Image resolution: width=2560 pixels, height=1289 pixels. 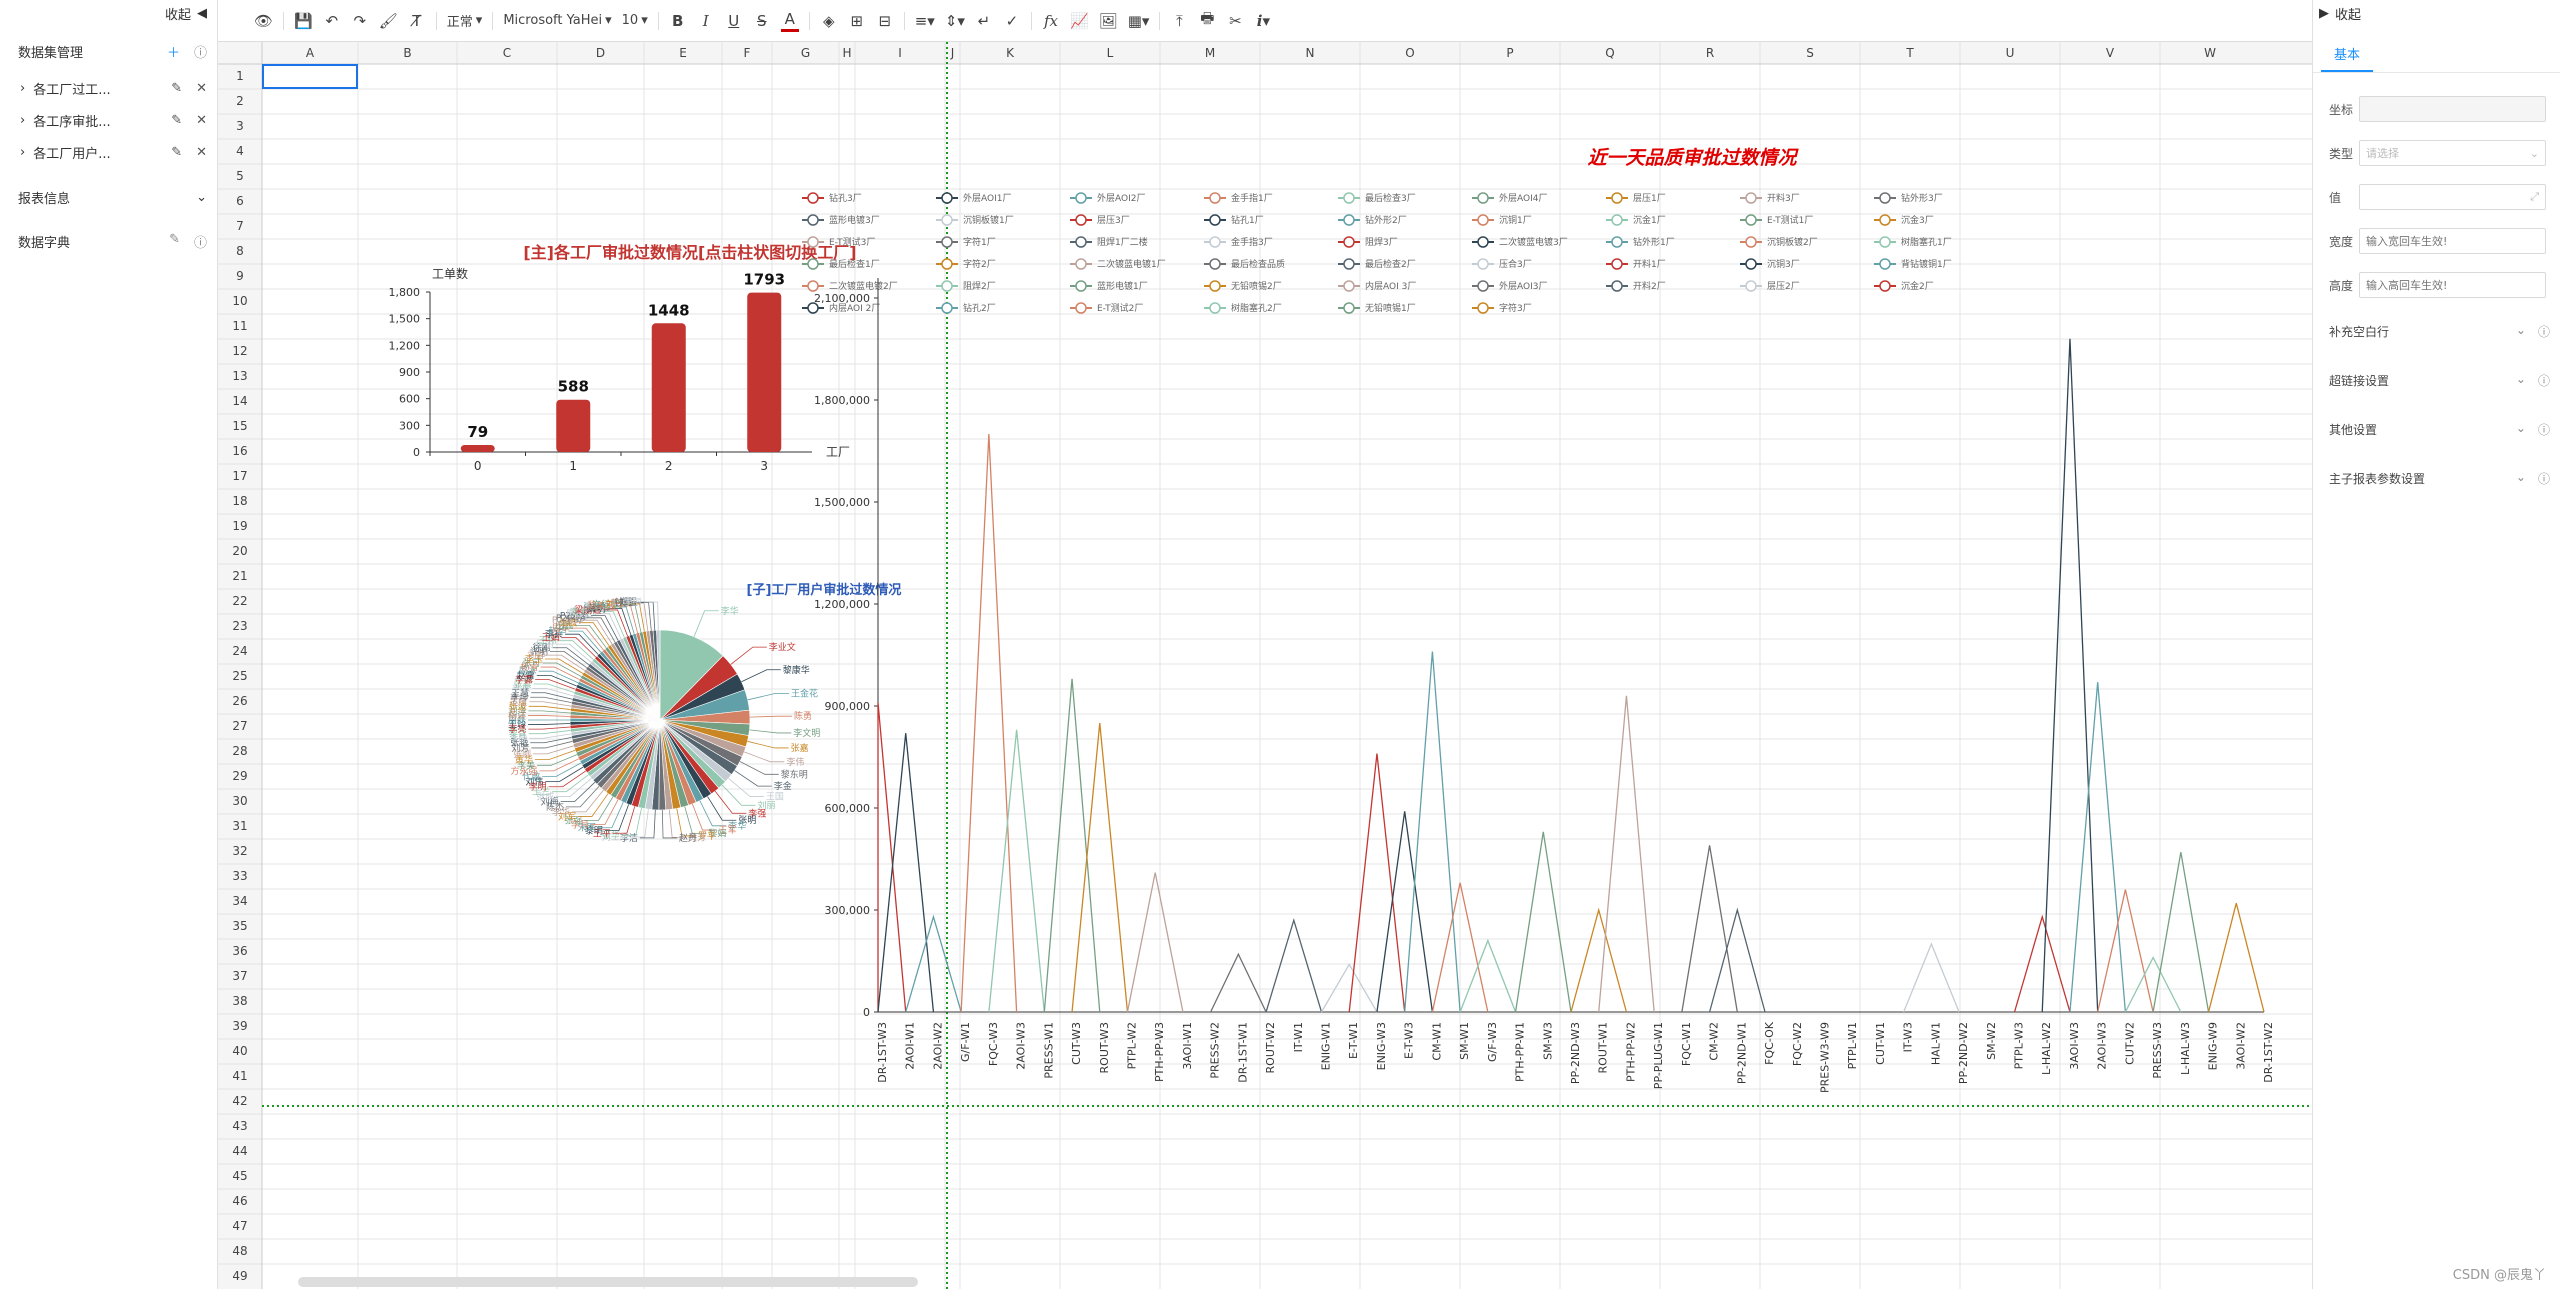 What do you see at coordinates (2436, 380) in the screenshot?
I see `section-hyperlink: 超链接设置 ⌄ ⓘ` at bounding box center [2436, 380].